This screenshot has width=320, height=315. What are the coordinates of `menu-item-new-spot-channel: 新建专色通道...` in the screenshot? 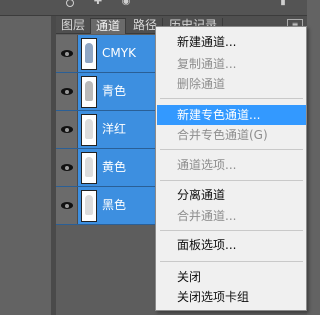 It's located at (231, 115).